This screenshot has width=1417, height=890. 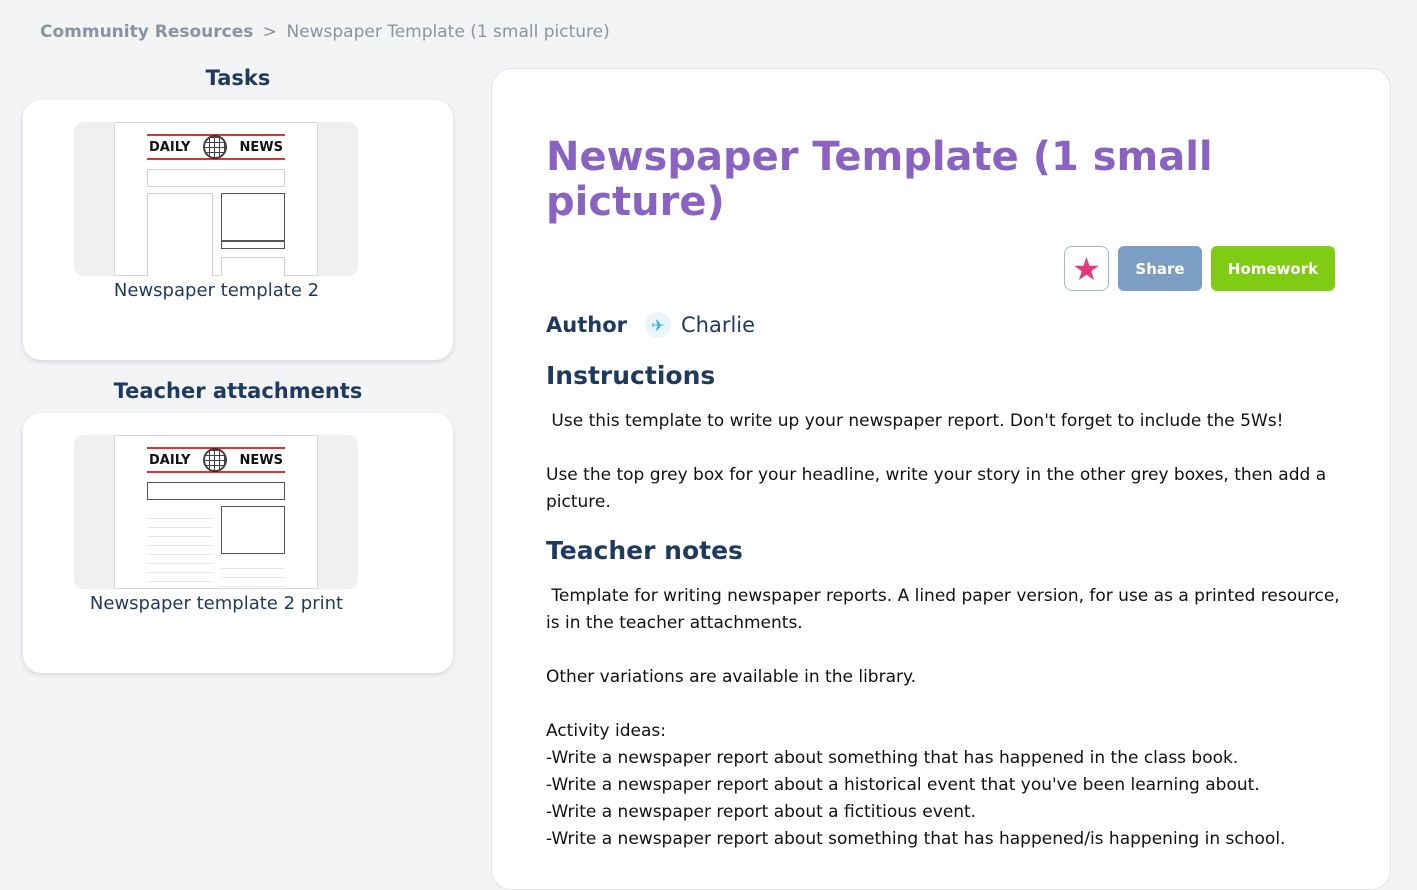 What do you see at coordinates (657, 325) in the screenshot?
I see `paper-plane-icon: ✈` at bounding box center [657, 325].